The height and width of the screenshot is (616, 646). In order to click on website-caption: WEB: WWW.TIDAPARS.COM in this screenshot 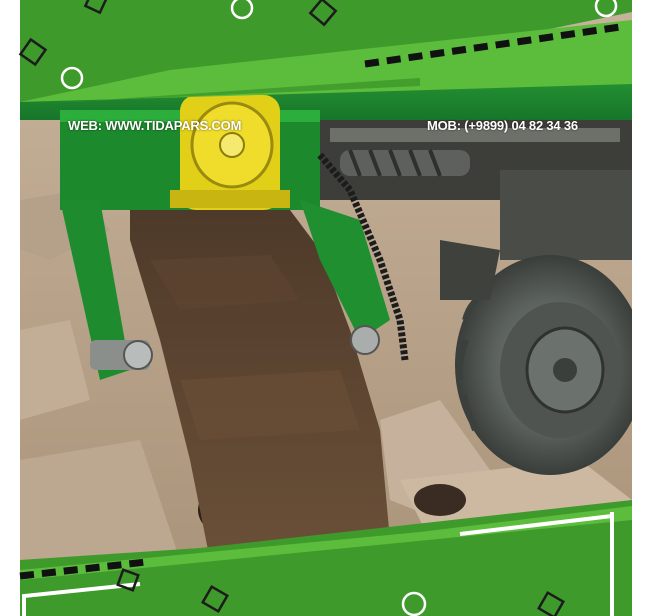, I will do `click(155, 125)`.